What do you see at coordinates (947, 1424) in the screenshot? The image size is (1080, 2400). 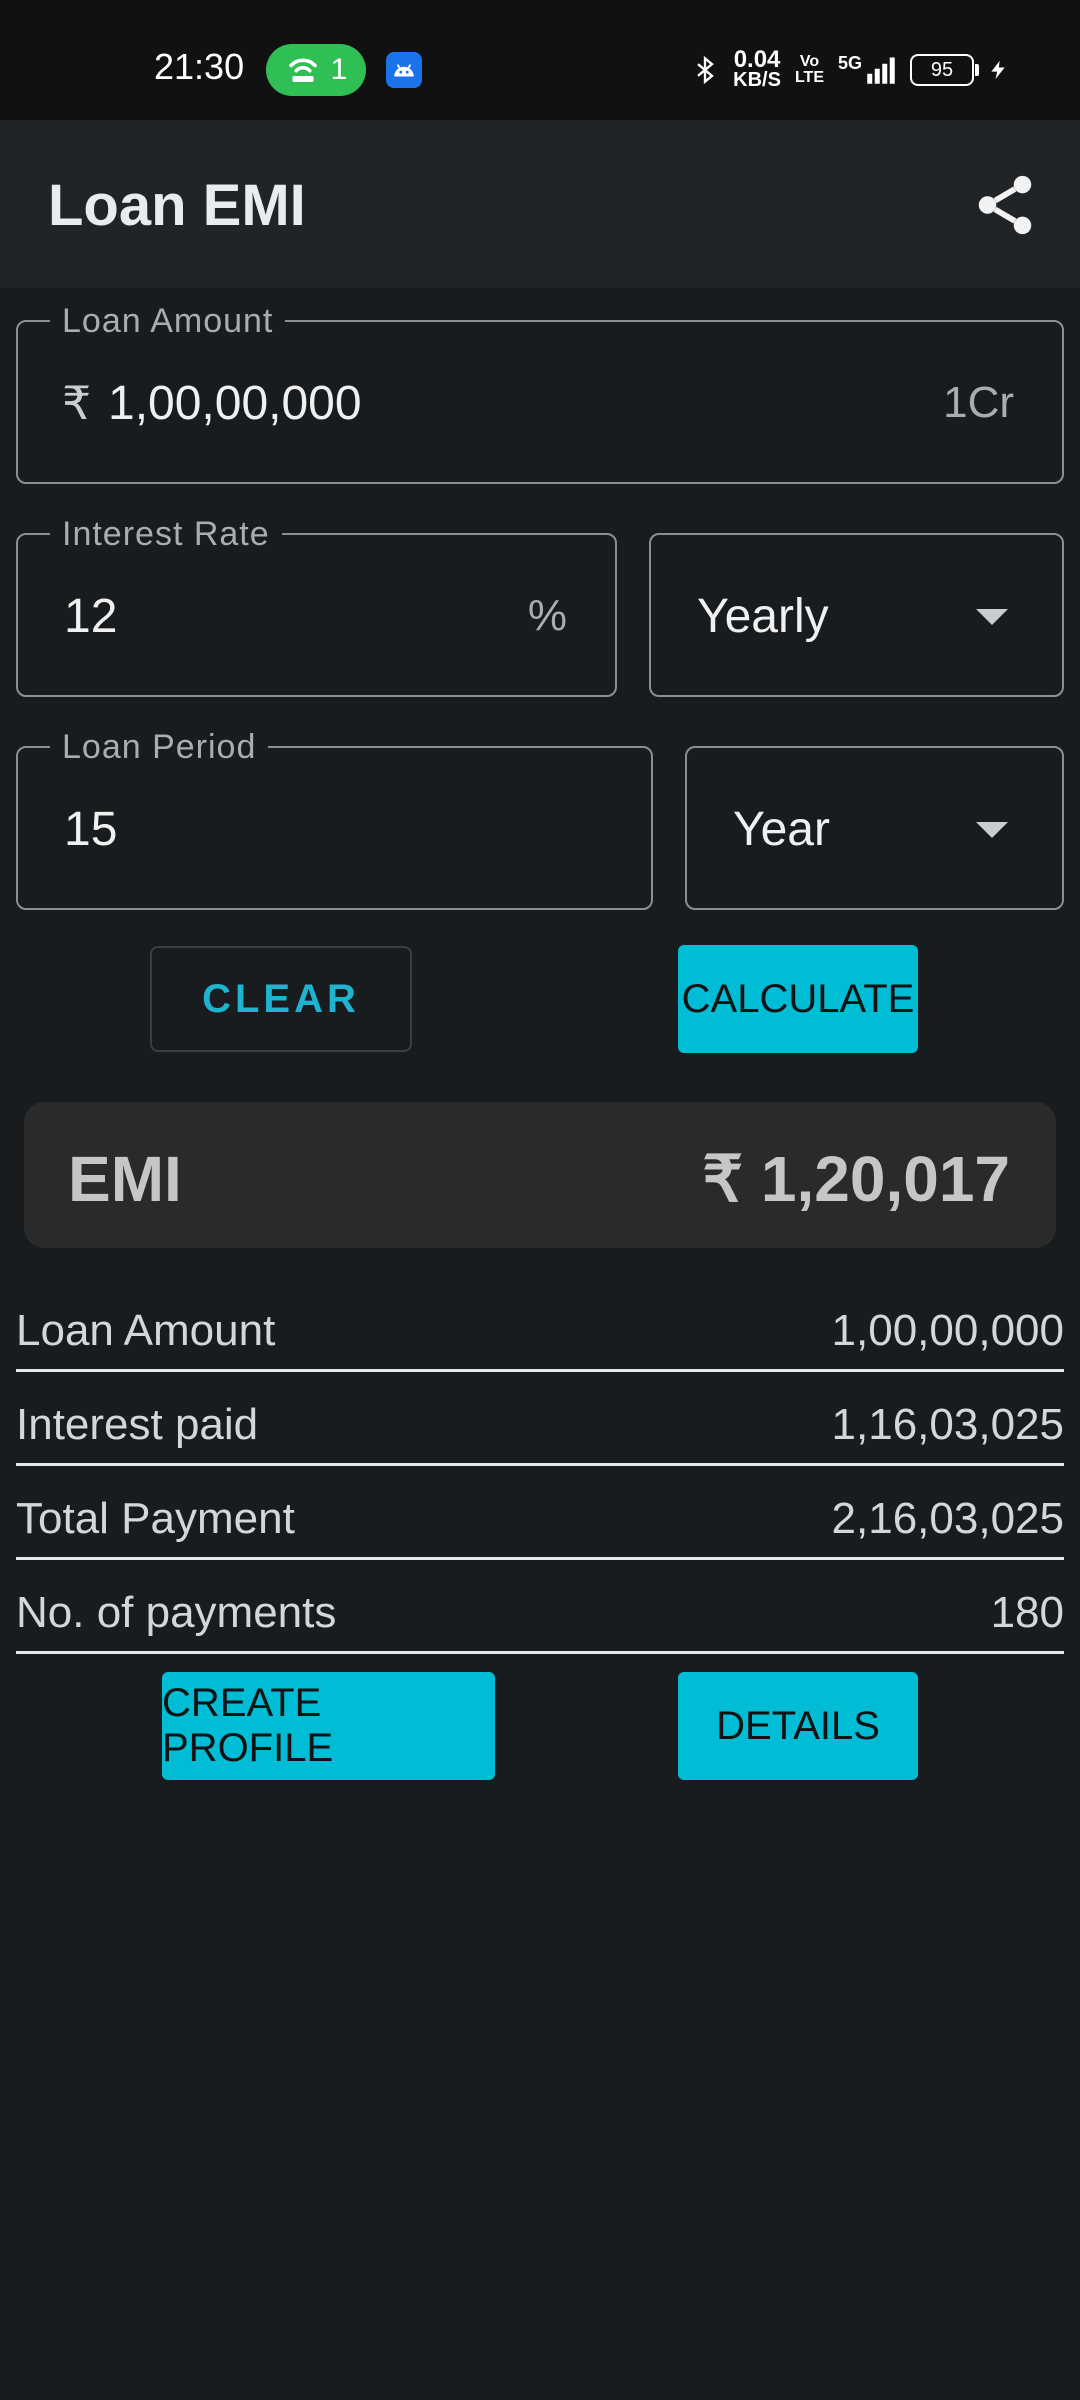 I see `summary-value: 1,16,03,025` at bounding box center [947, 1424].